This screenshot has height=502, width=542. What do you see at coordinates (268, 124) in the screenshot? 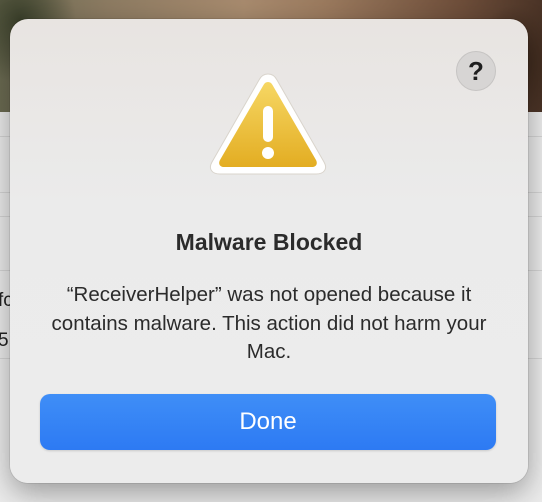
I see `warning-triangle-icon` at bounding box center [268, 124].